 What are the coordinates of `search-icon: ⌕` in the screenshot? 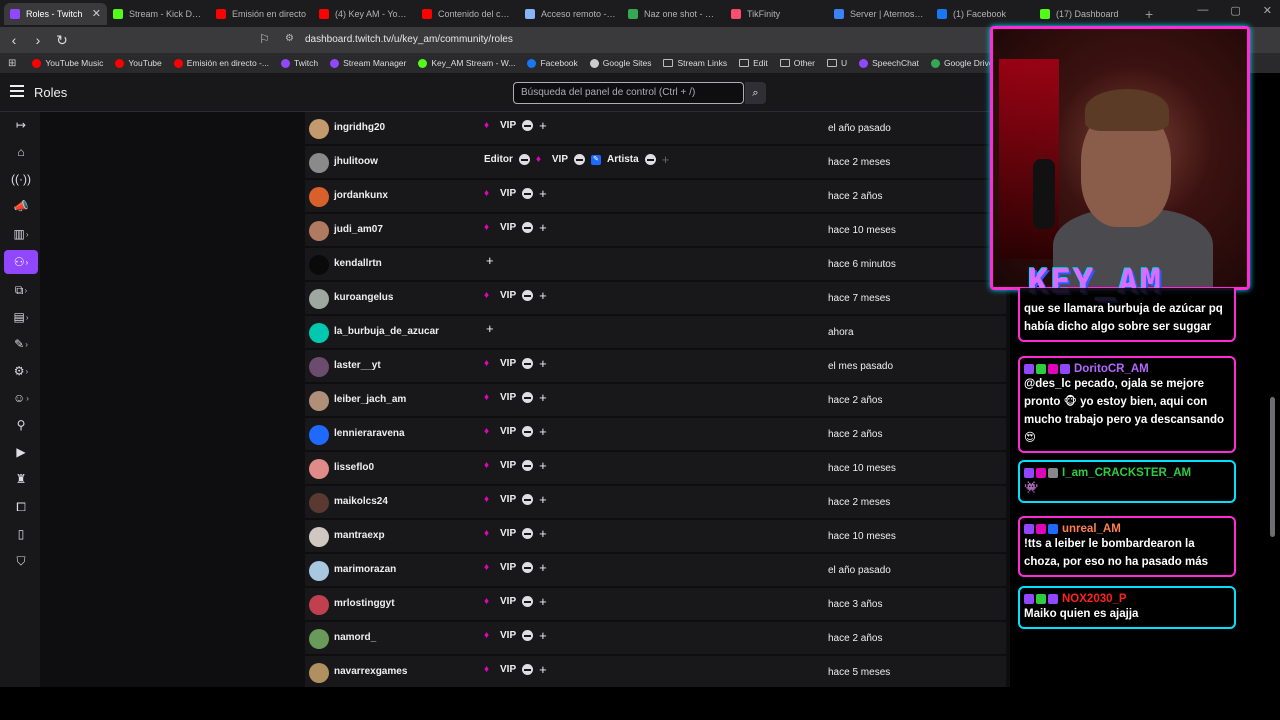 It's located at (755, 93).